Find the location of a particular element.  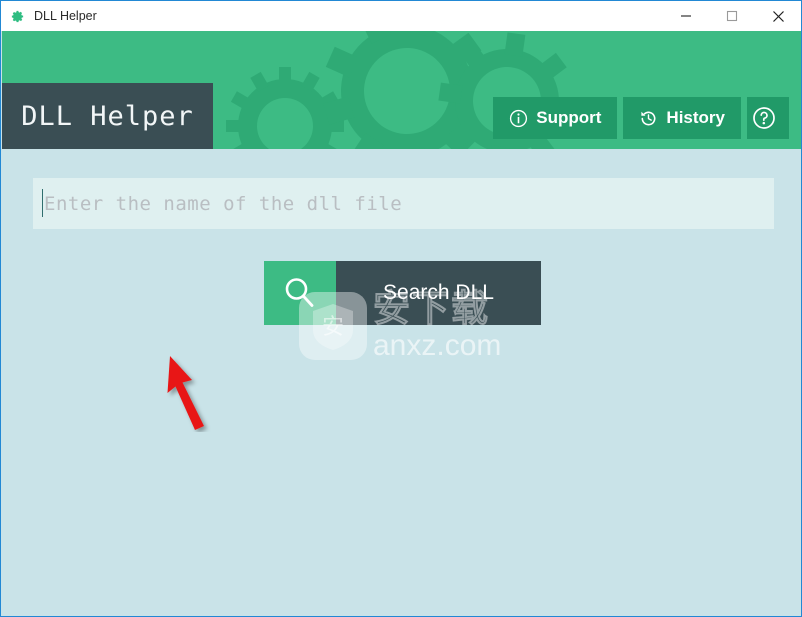

text-caret is located at coordinates (42, 203).